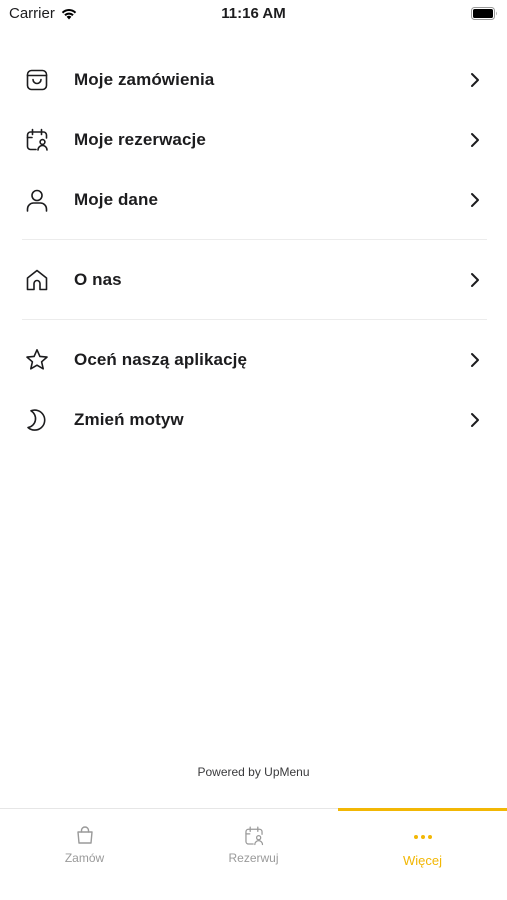  What do you see at coordinates (144, 79) in the screenshot?
I see `menu-item-label: Moje zamówienia` at bounding box center [144, 79].